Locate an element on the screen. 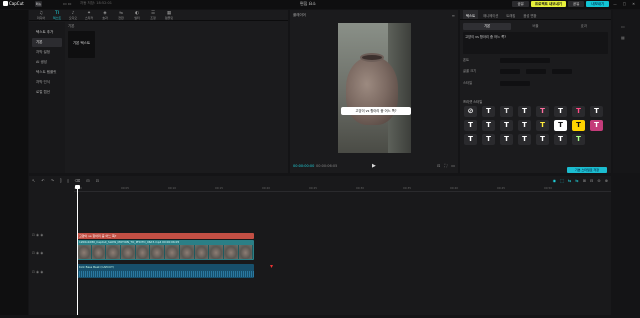  timeline-tool-icon: ↶ is located at coordinates (42, 180).